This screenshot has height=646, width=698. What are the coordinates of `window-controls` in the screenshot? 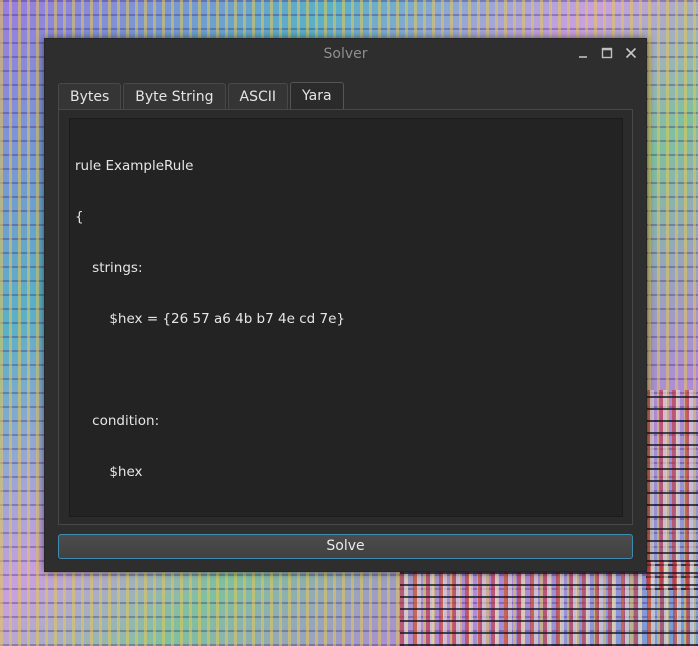 It's located at (607, 53).